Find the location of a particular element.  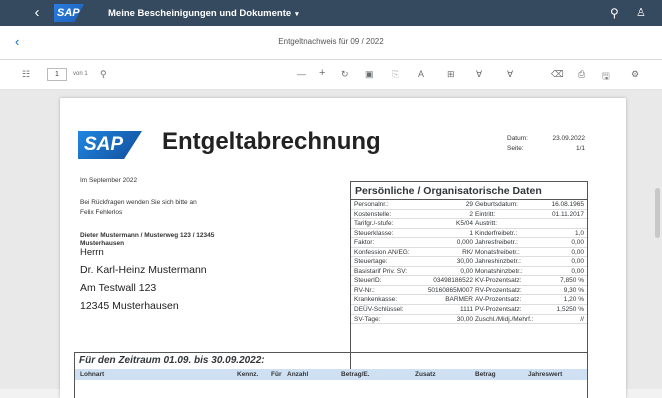

personal-l1: Konfession AN/EG: is located at coordinates (382, 252).